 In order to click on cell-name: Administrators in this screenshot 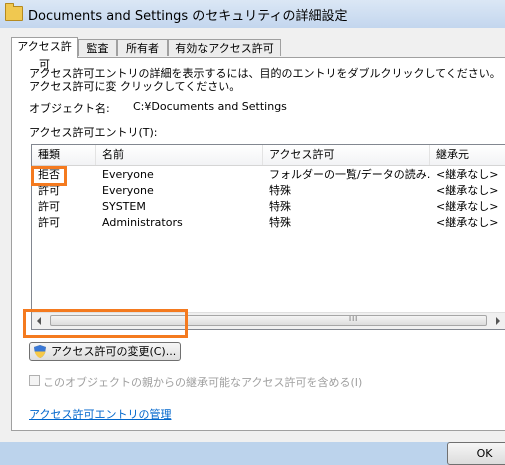, I will do `click(142, 222)`.